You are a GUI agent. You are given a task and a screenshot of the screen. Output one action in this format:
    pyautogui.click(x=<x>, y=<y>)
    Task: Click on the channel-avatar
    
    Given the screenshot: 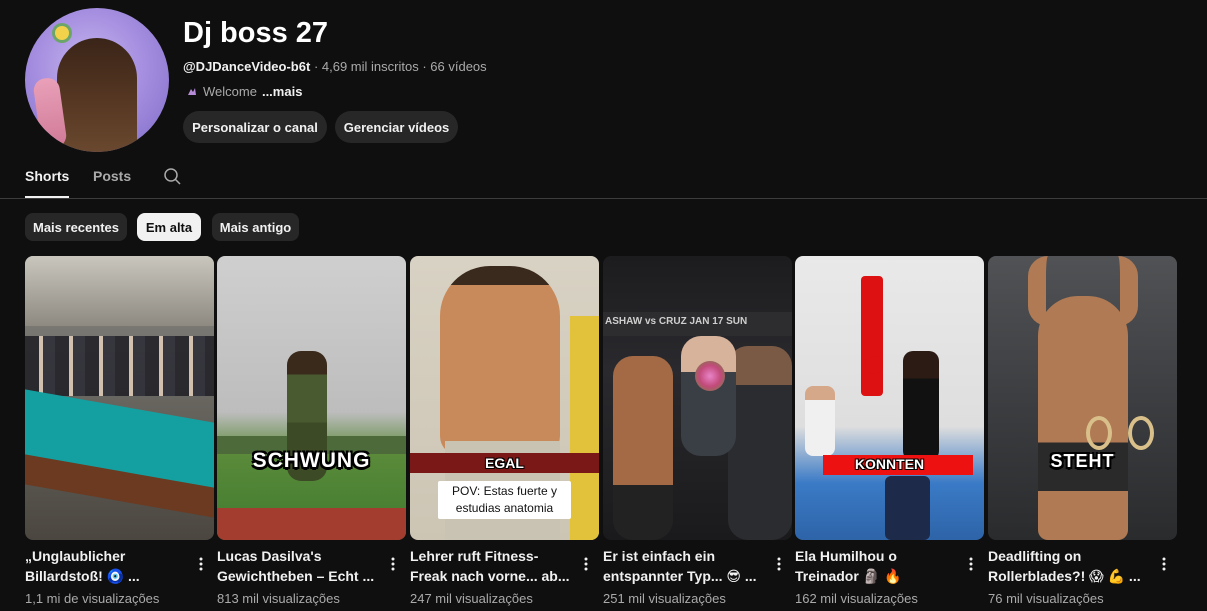 What is the action you would take?
    pyautogui.click(x=97, y=80)
    